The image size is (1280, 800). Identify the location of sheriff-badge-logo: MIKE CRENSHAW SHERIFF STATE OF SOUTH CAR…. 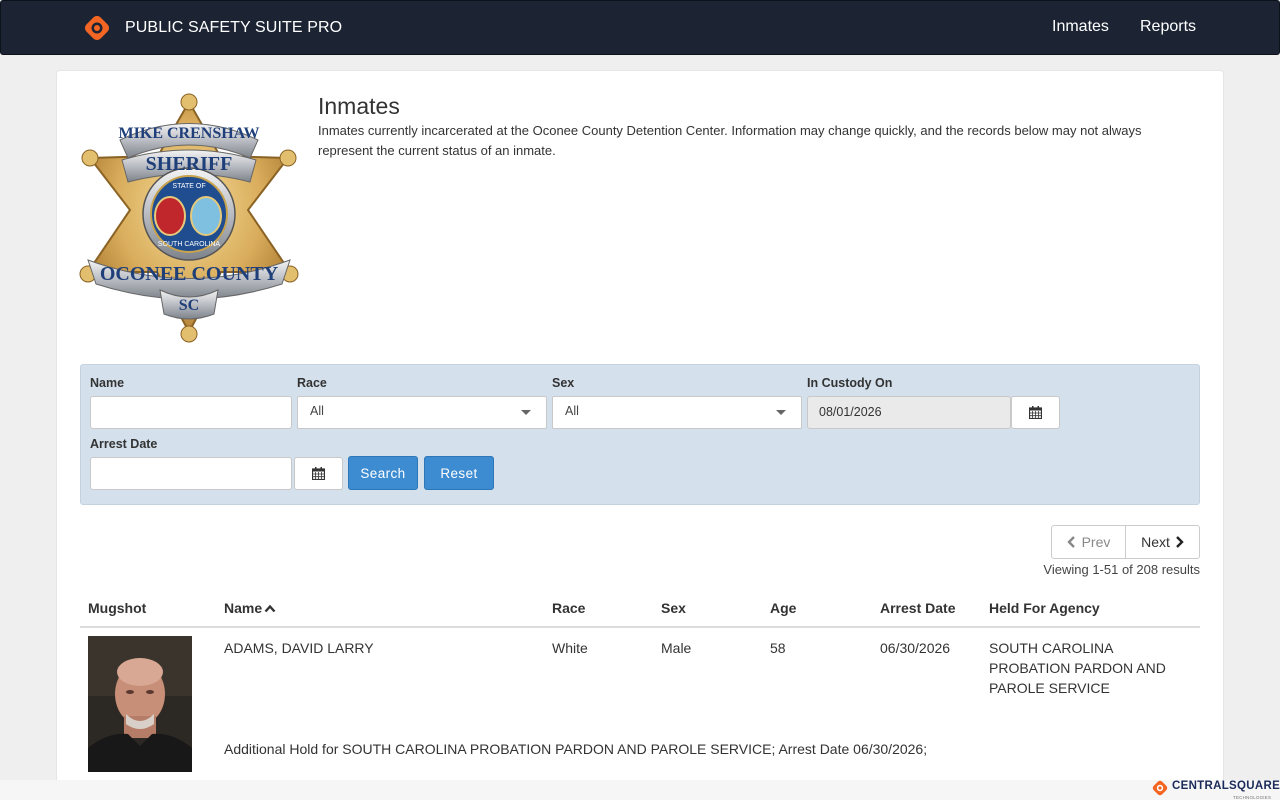
(189, 218).